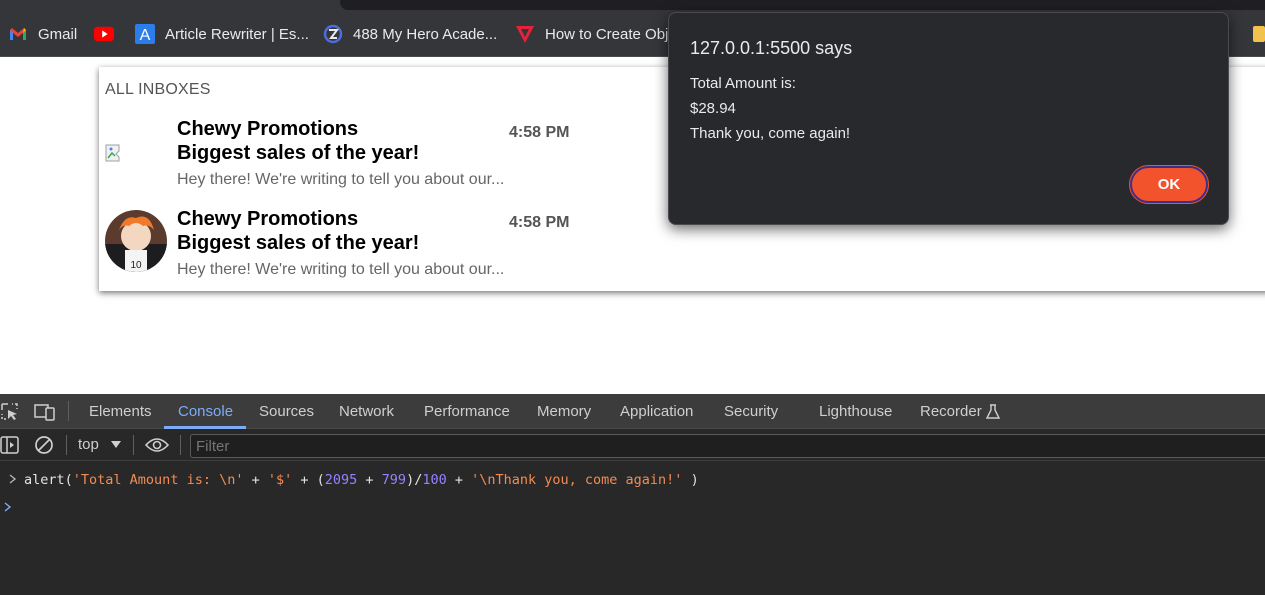 This screenshot has width=1265, height=595. I want to click on chevron-right-icon, so click(13, 479).